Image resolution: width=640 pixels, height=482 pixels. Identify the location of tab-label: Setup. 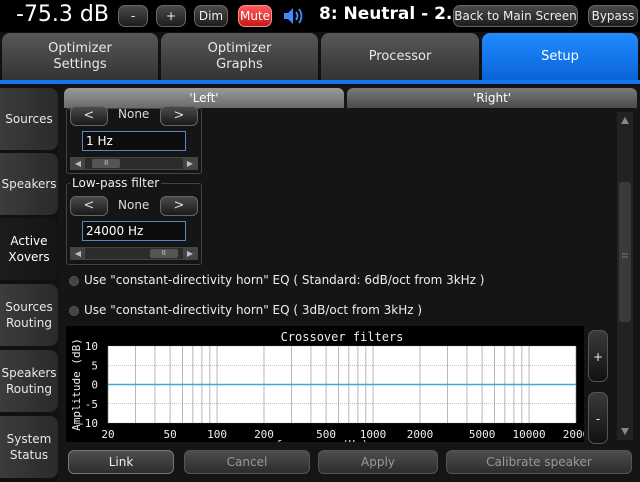
(560, 56).